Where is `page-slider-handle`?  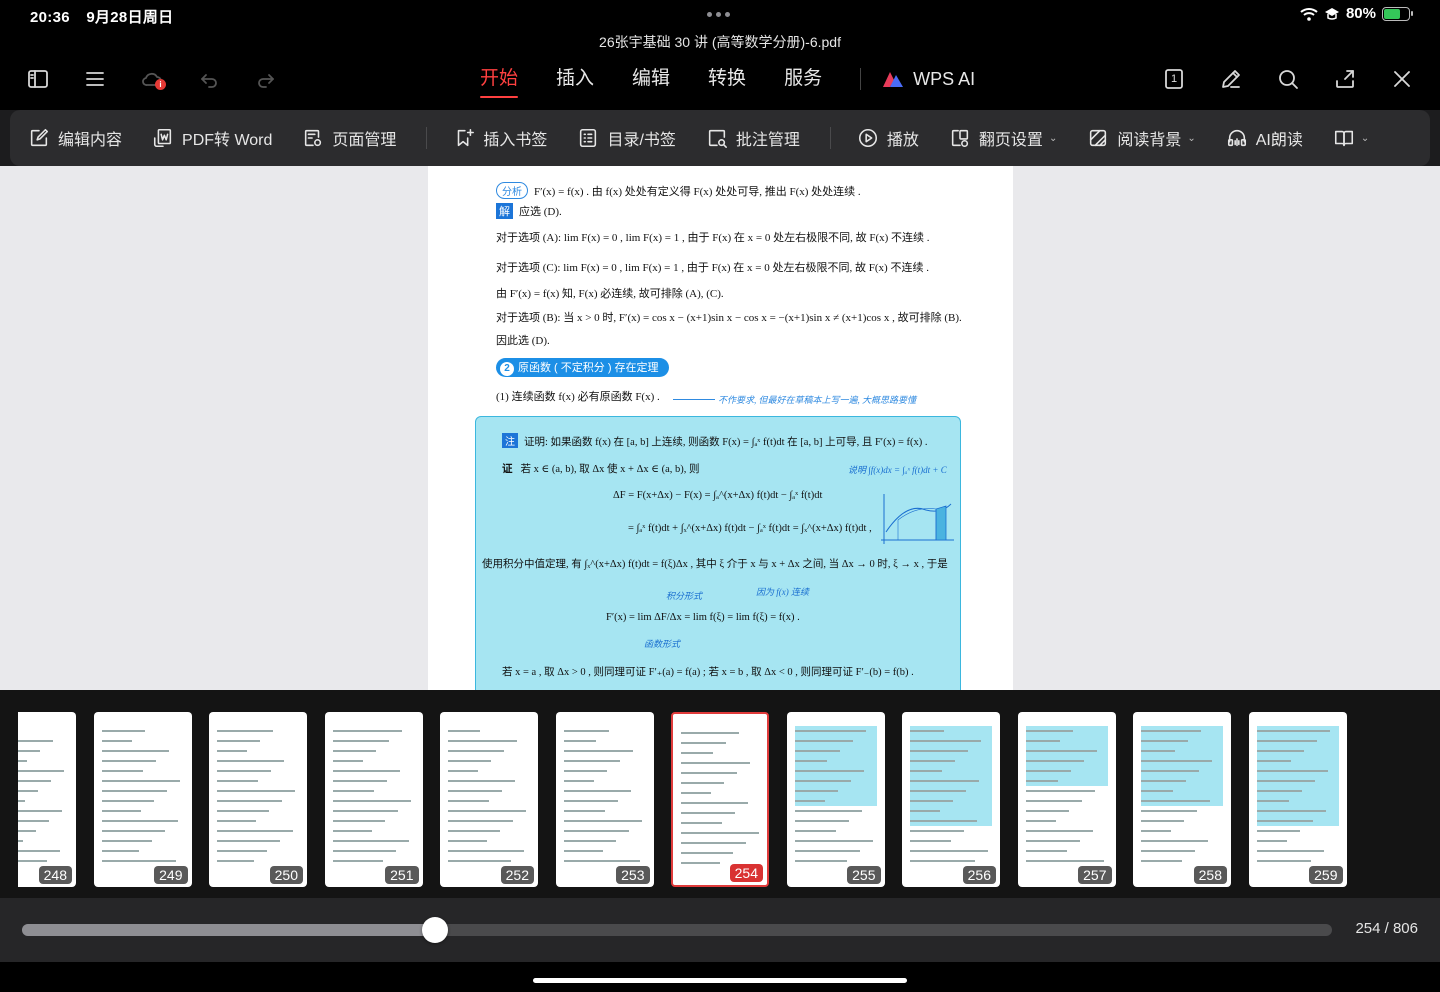 page-slider-handle is located at coordinates (435, 930).